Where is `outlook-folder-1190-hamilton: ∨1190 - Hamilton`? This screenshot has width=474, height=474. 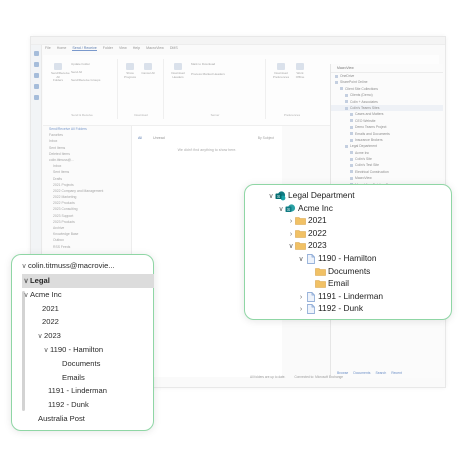
outlook-folder-1190-hamilton: ∨1190 - Hamilton is located at coordinates (72, 349).